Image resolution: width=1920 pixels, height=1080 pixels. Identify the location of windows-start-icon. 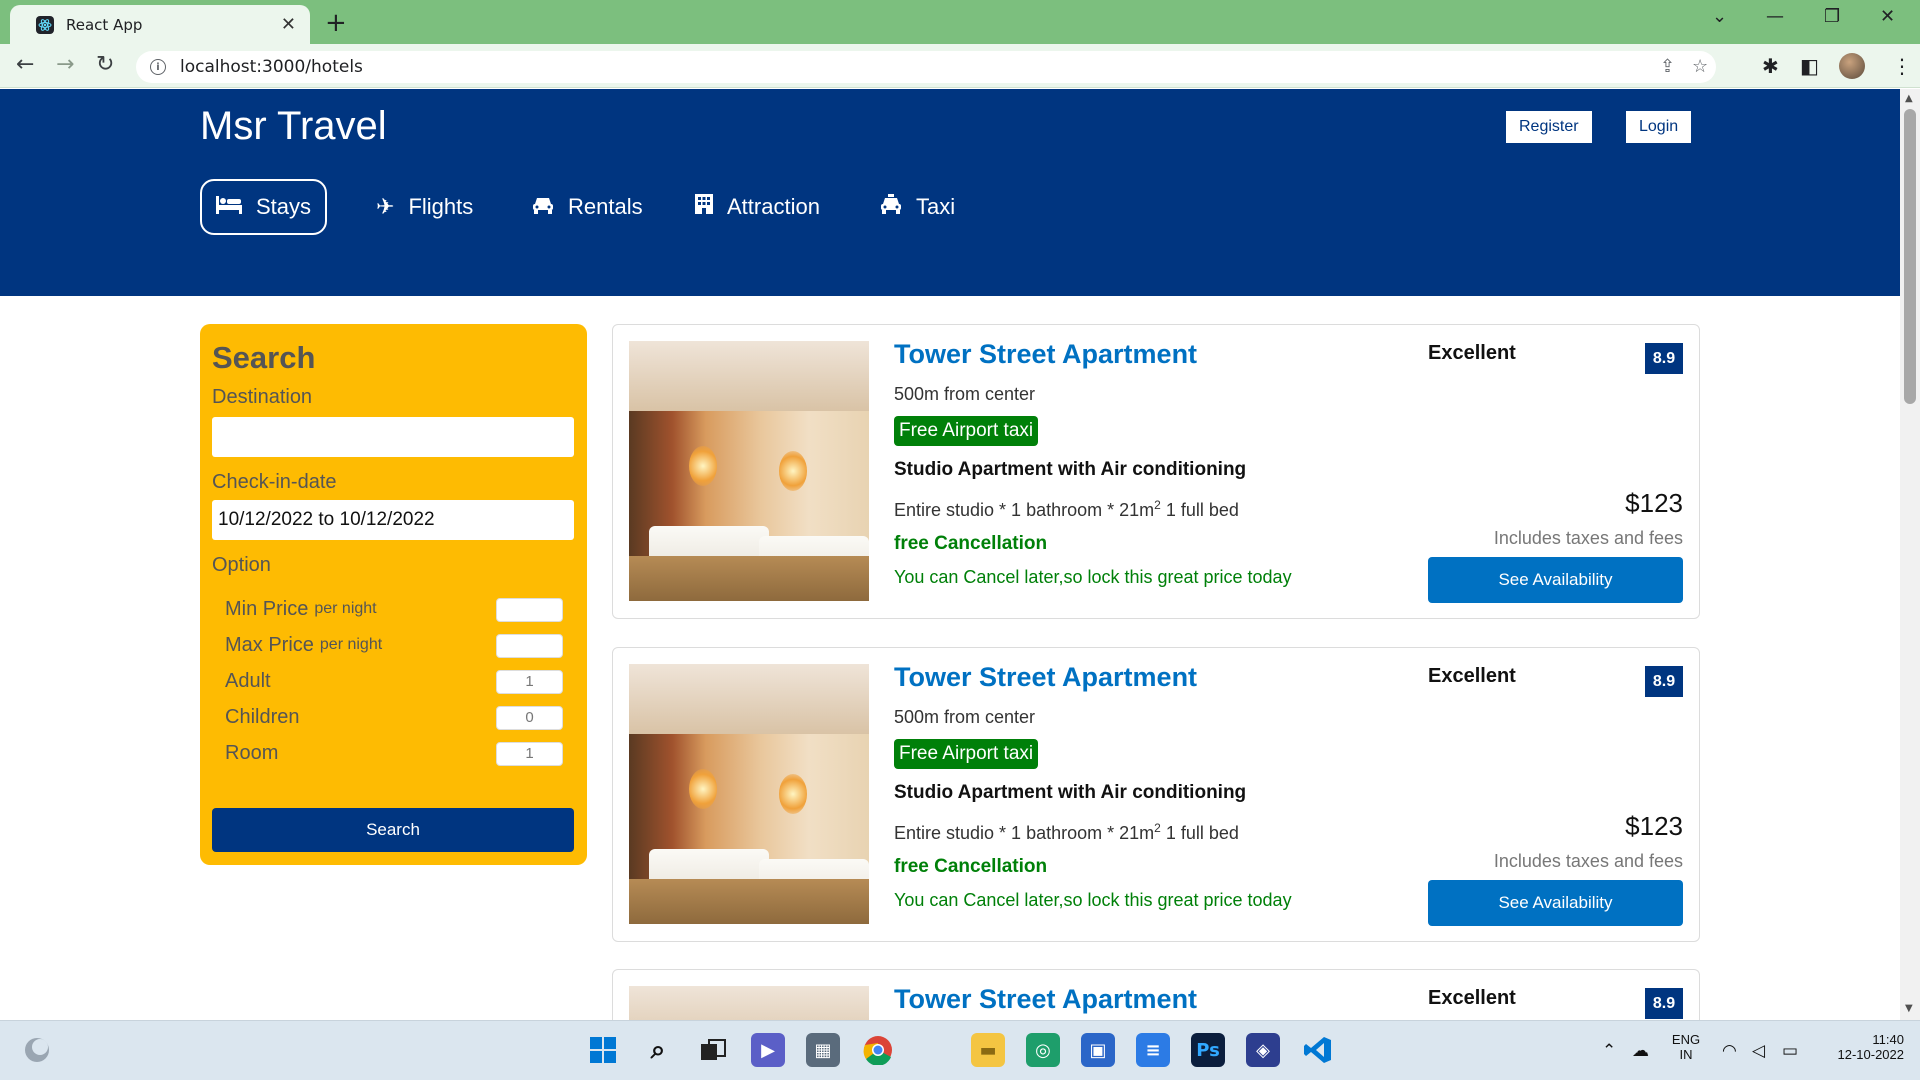
(603, 1050).